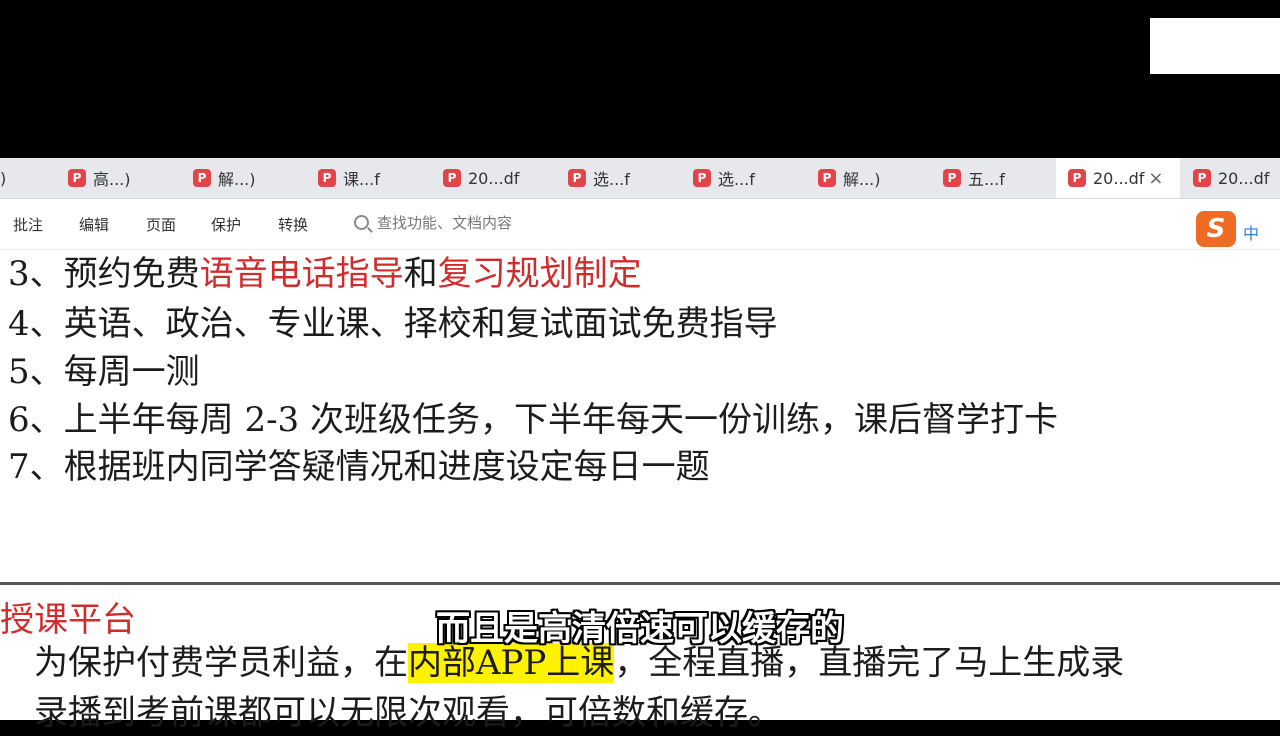  I want to click on doc-line-3: 3、预约免费语音电话指导和复习规划制定, so click(325, 274).